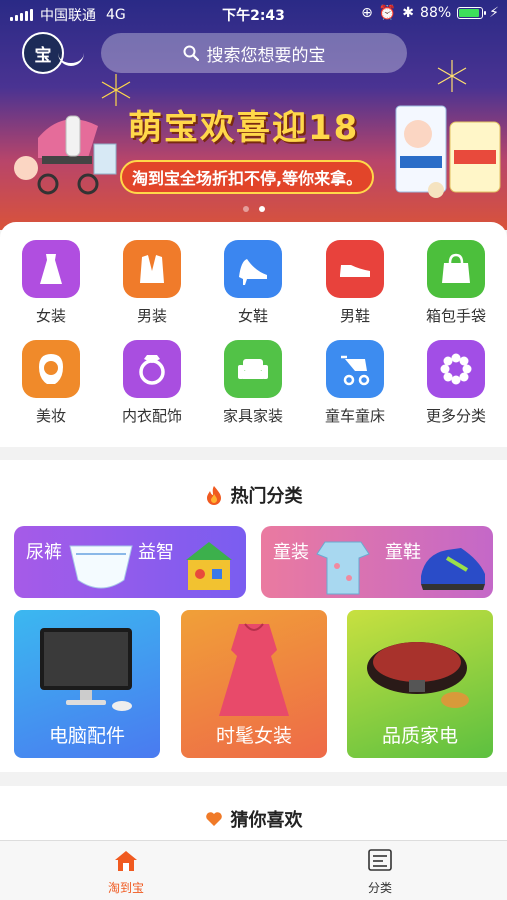 The width and height of the screenshot is (507, 900). What do you see at coordinates (245, 209) in the screenshot?
I see `pager-dot` at bounding box center [245, 209].